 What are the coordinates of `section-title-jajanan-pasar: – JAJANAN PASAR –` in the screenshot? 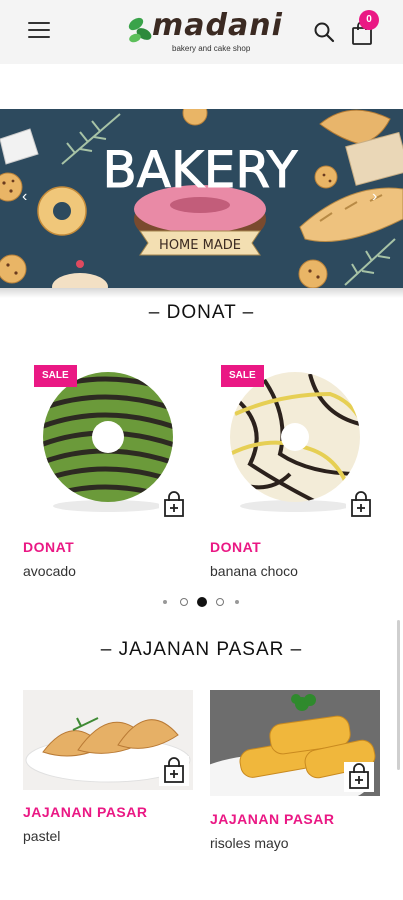 It's located at (201, 649).